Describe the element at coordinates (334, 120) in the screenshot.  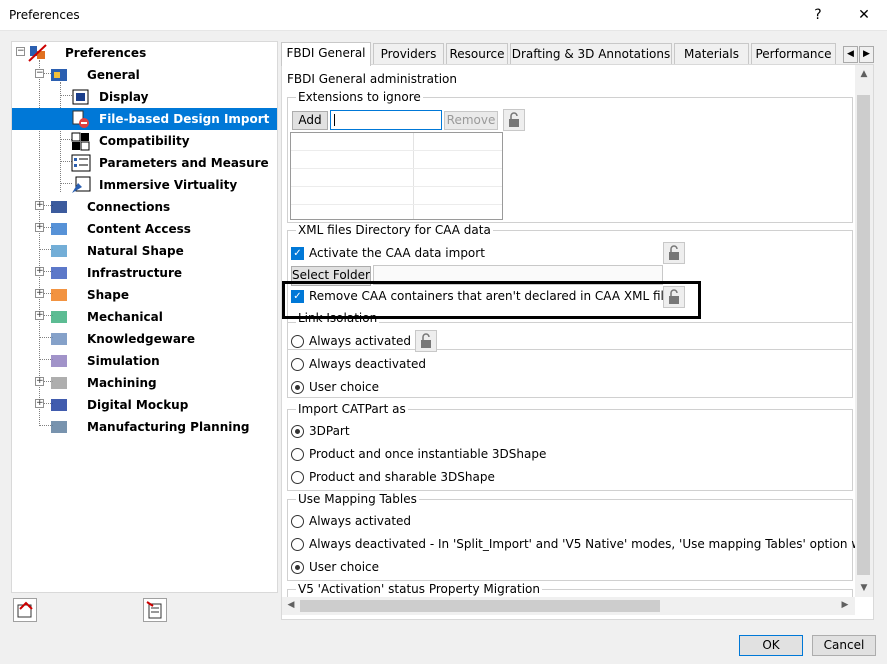
I see `text-cursor` at that location.